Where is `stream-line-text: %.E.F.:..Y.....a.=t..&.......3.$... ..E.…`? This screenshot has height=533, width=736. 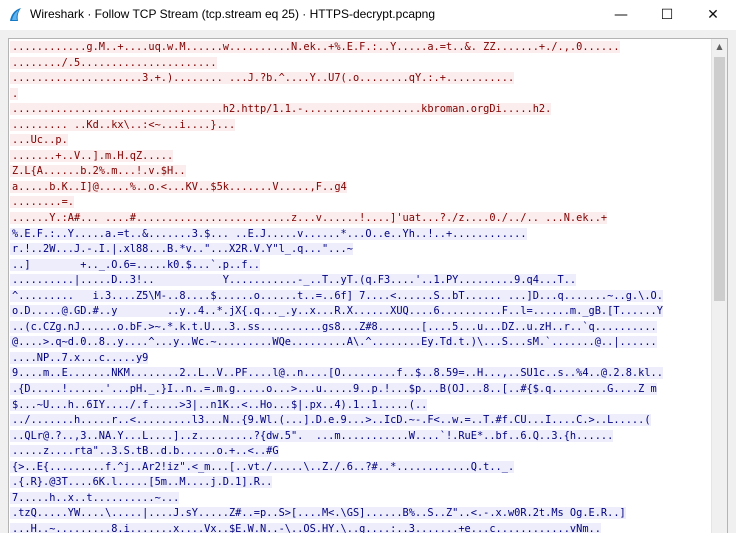 stream-line-text: %.E.F.:..Y.....a.=t..&.......3.$... ..E.… is located at coordinates (268, 233).